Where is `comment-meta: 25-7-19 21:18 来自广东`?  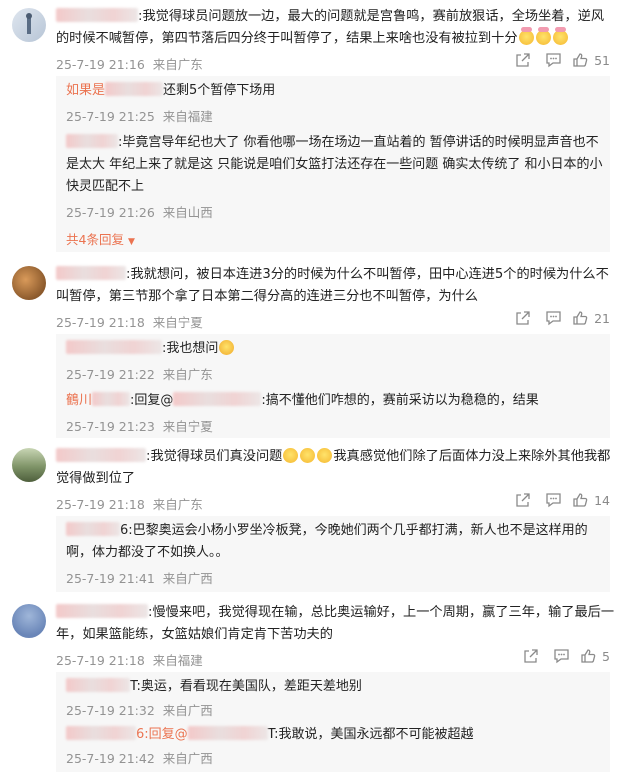
comment-meta: 25-7-19 21:18 来自广东 is located at coordinates (129, 504).